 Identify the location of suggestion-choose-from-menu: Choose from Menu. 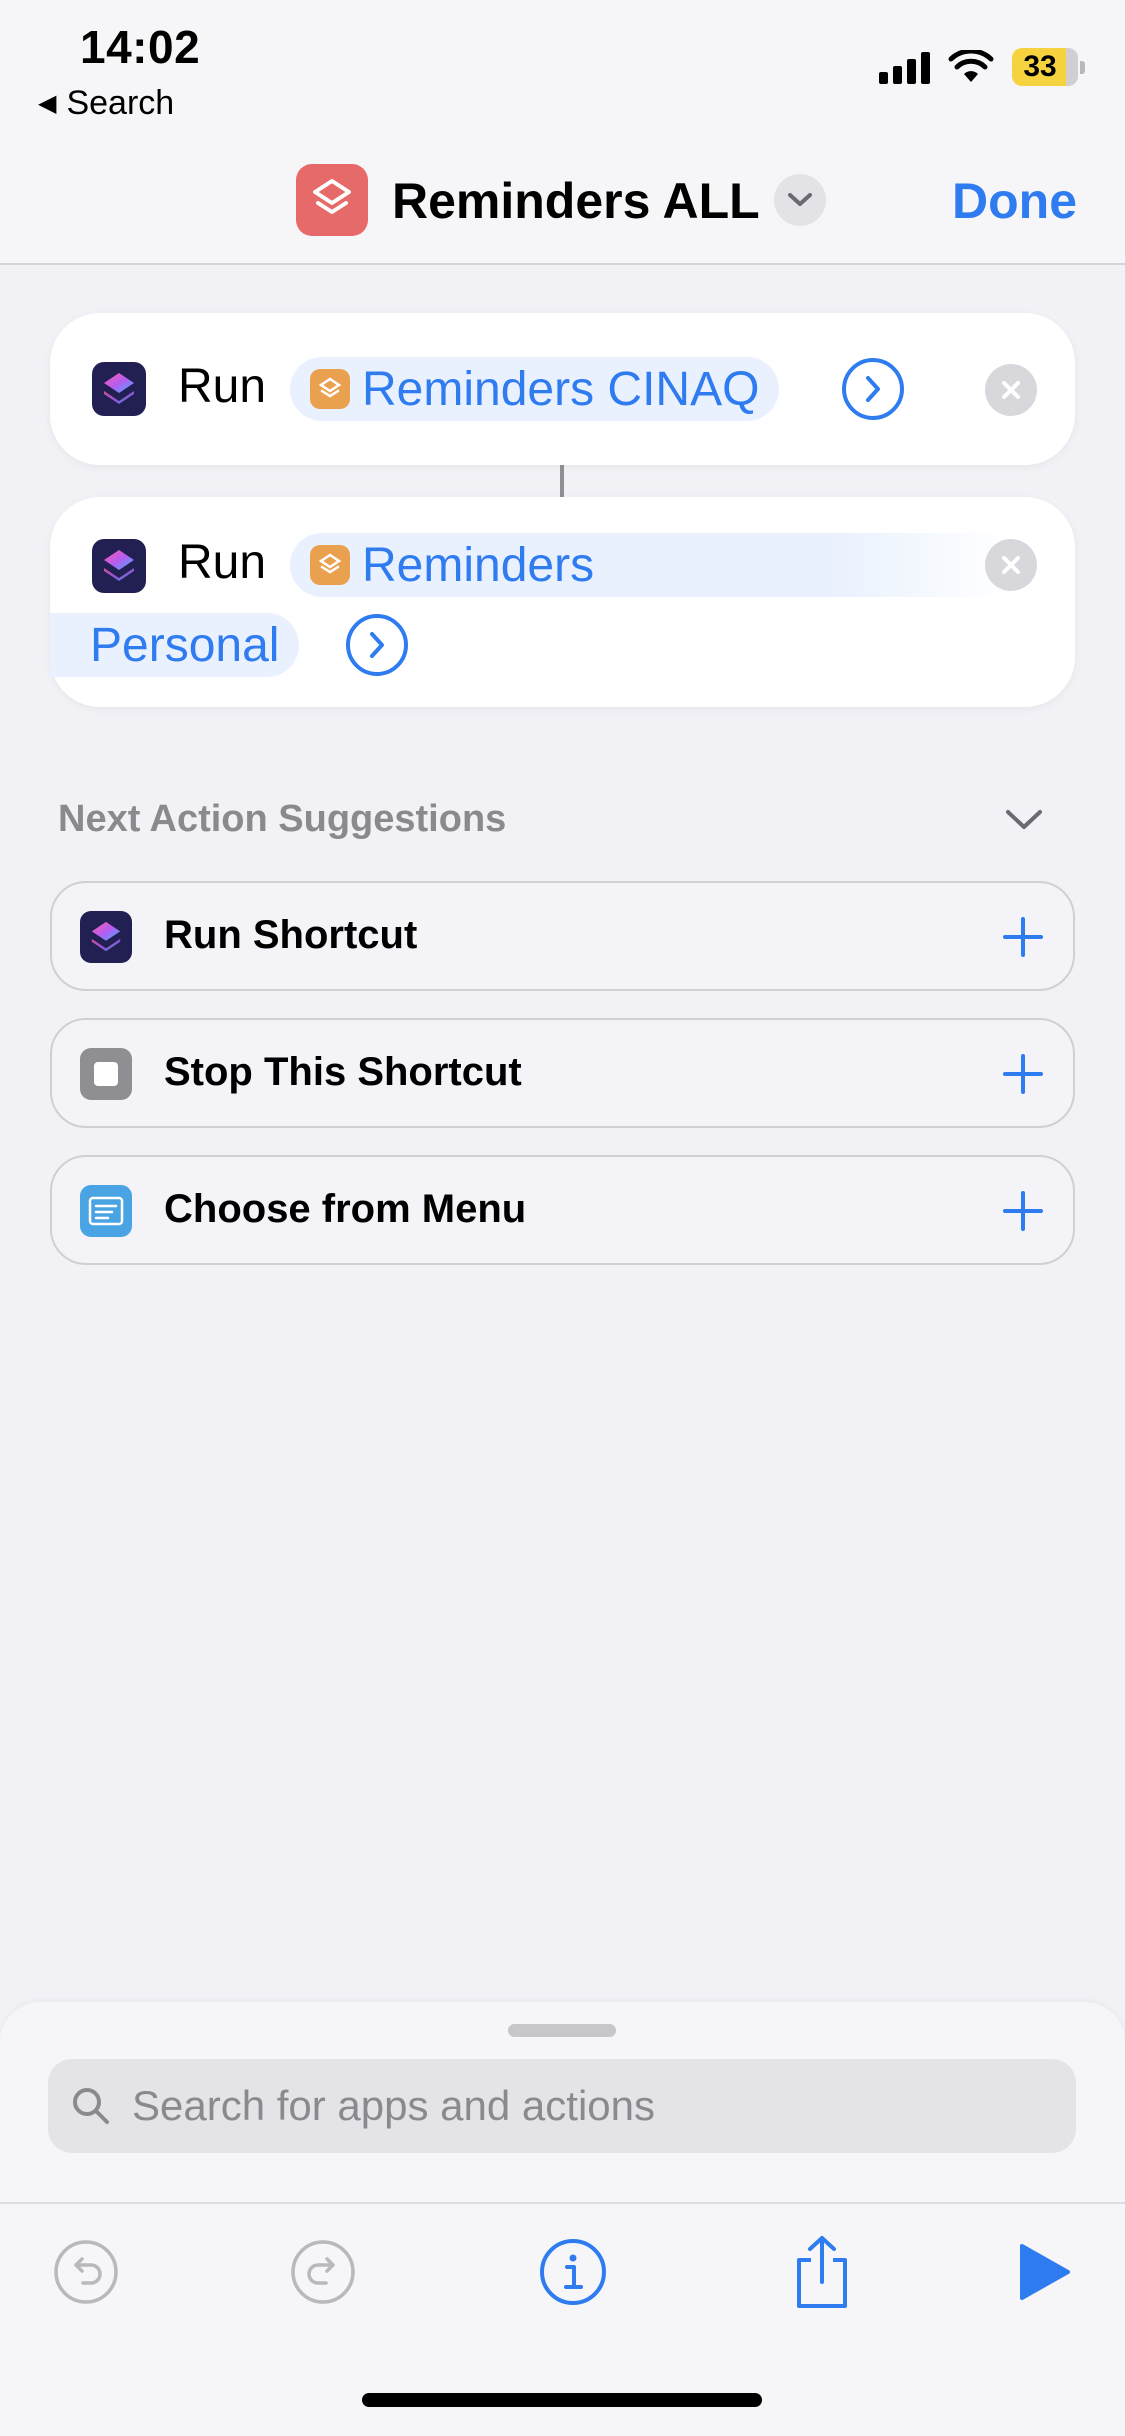
(562, 1210).